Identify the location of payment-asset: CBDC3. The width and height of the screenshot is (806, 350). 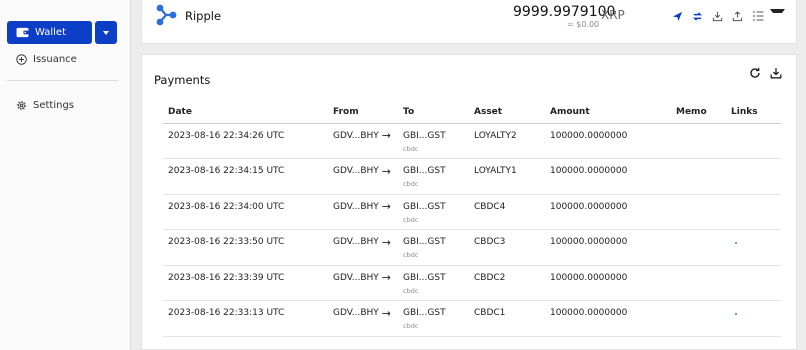
(512, 247).